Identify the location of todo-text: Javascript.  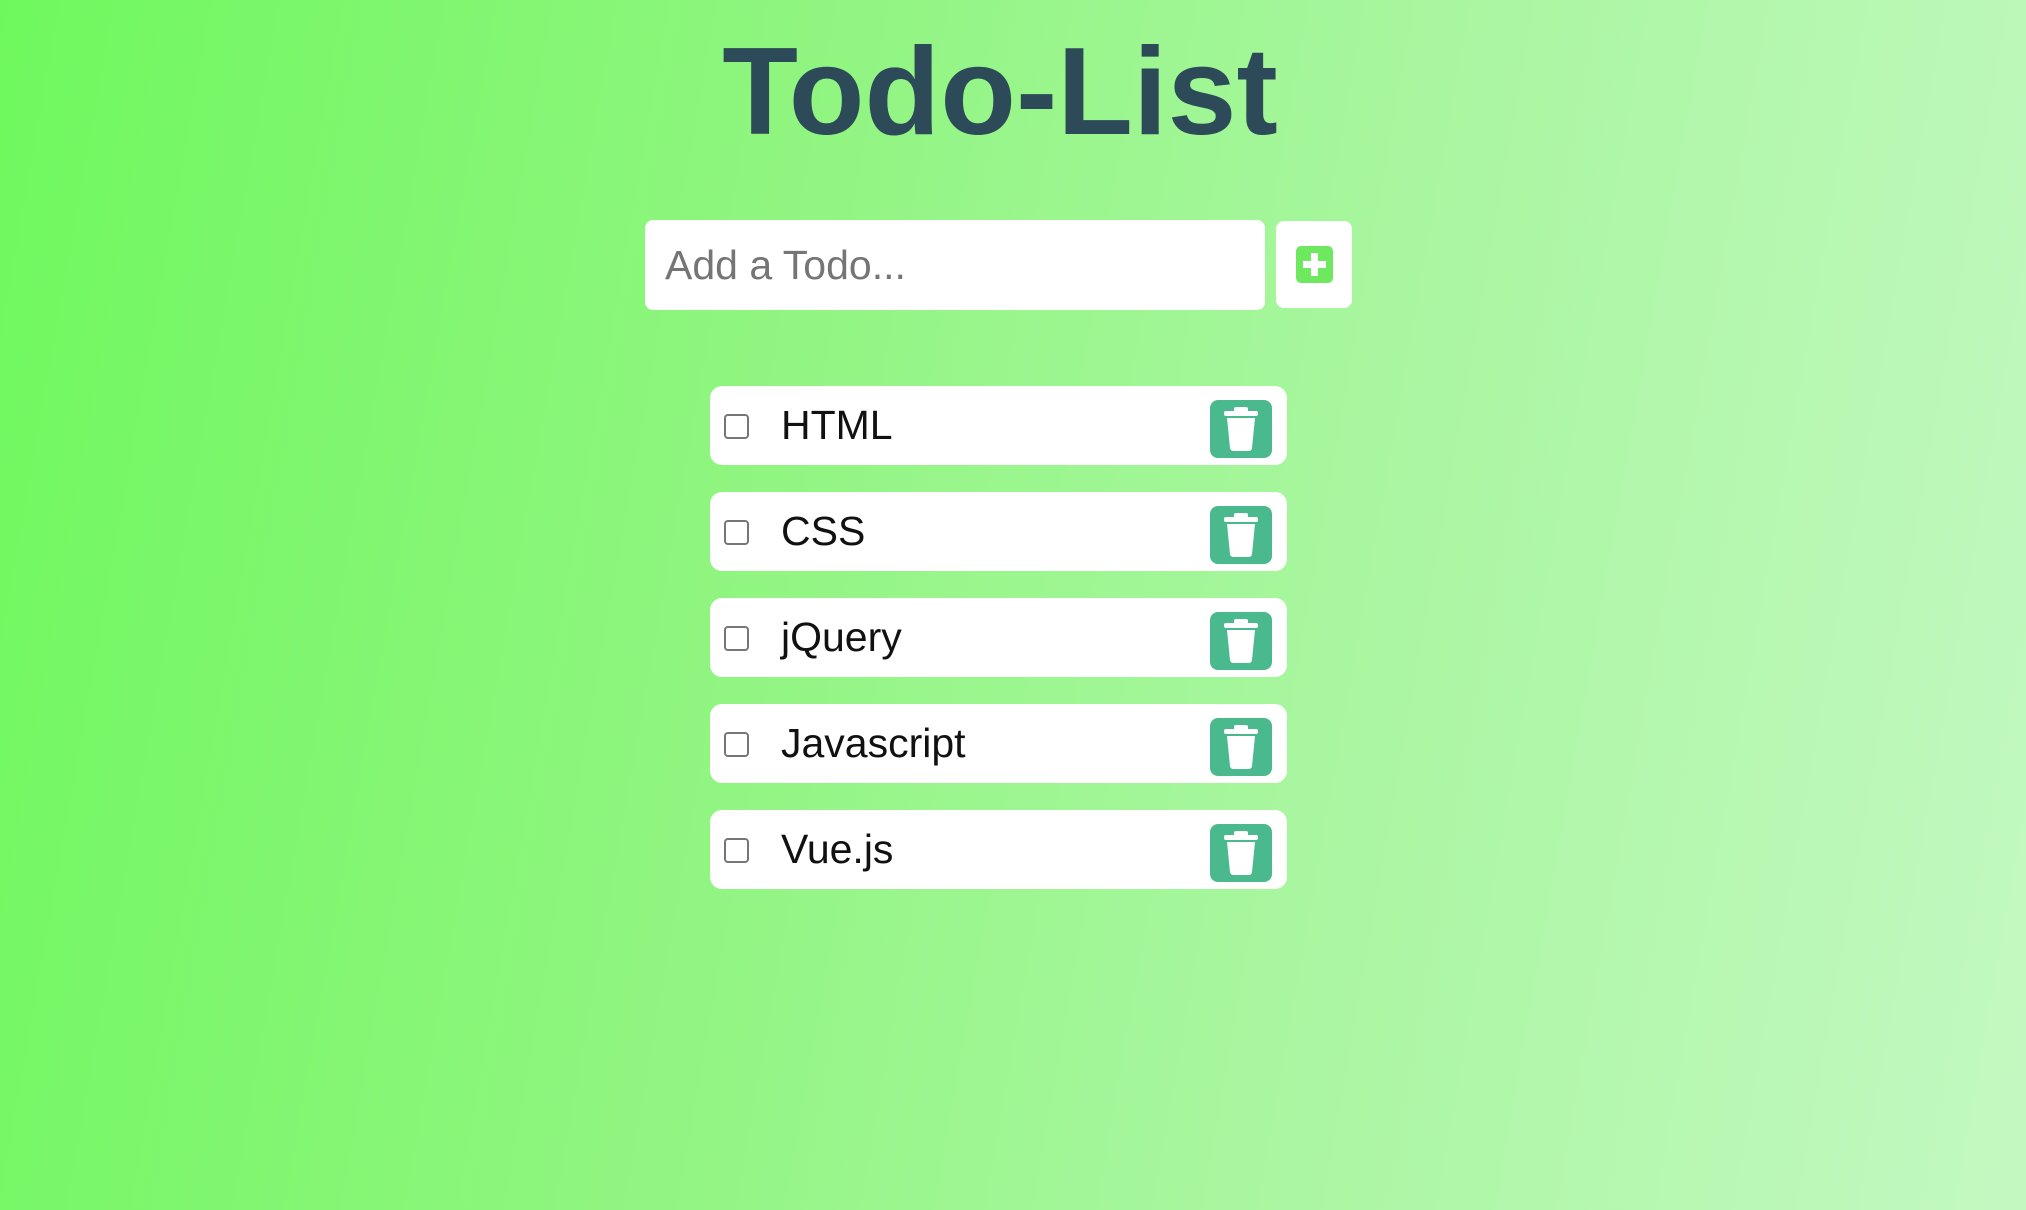
(873, 743).